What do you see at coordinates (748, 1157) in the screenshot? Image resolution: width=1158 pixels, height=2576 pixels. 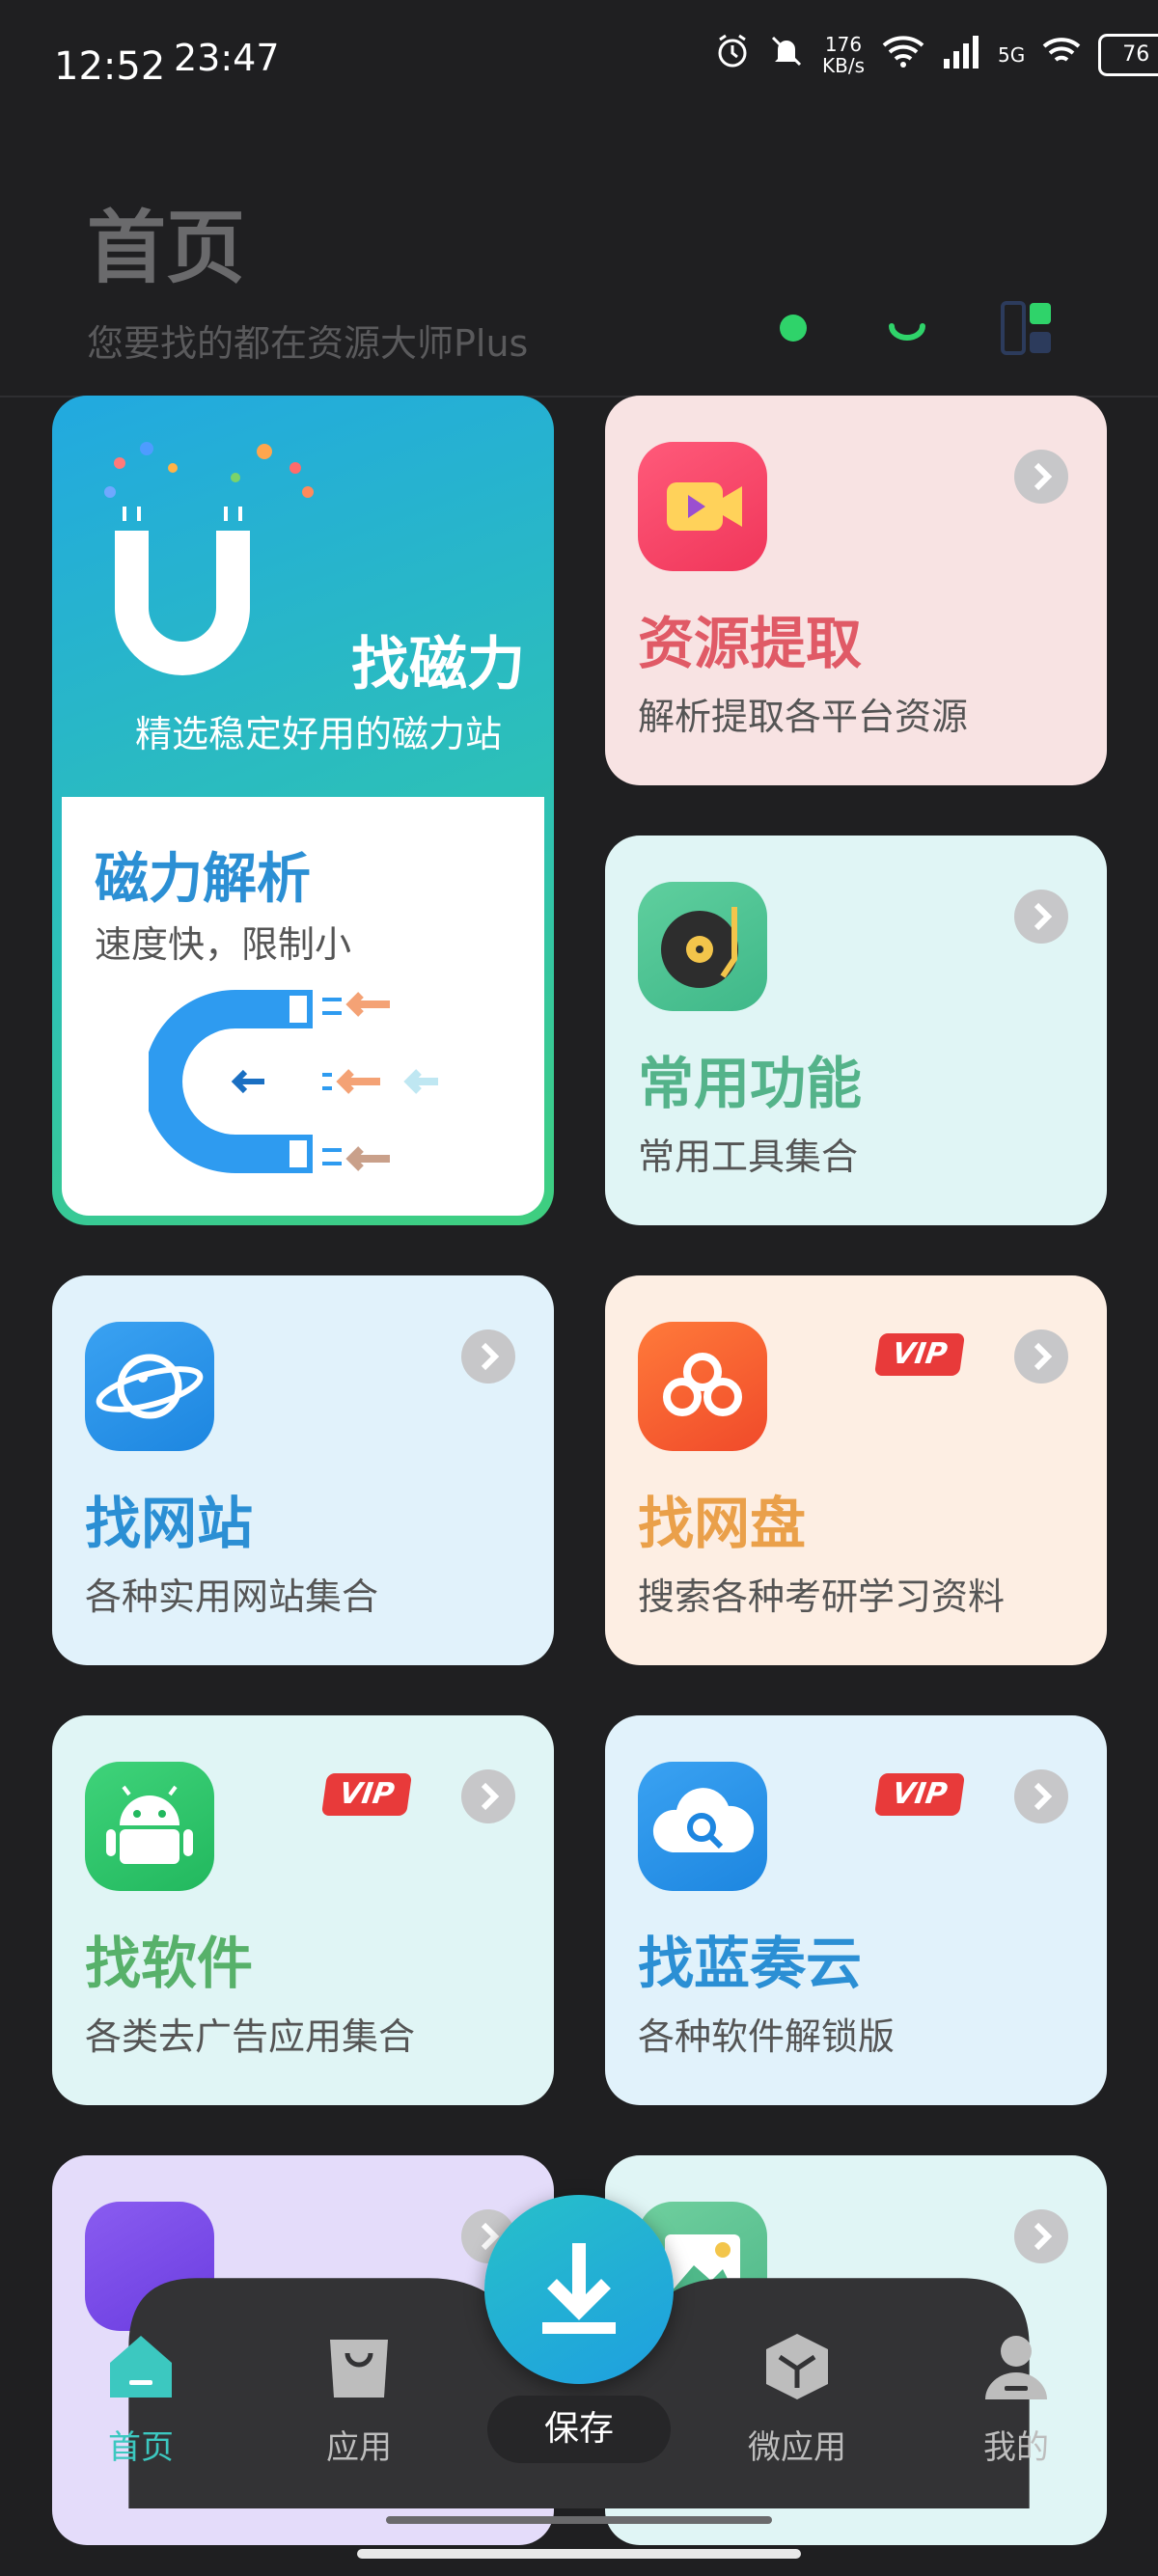 I see `card-desc: 常用工具集合` at bounding box center [748, 1157].